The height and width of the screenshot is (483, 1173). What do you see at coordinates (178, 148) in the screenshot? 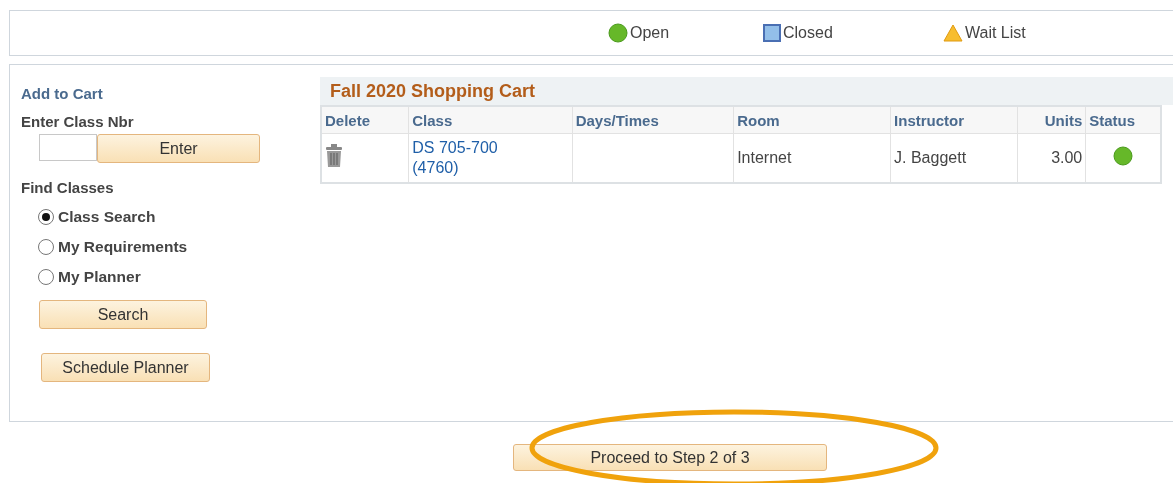
I see `enter-button: Enter` at bounding box center [178, 148].